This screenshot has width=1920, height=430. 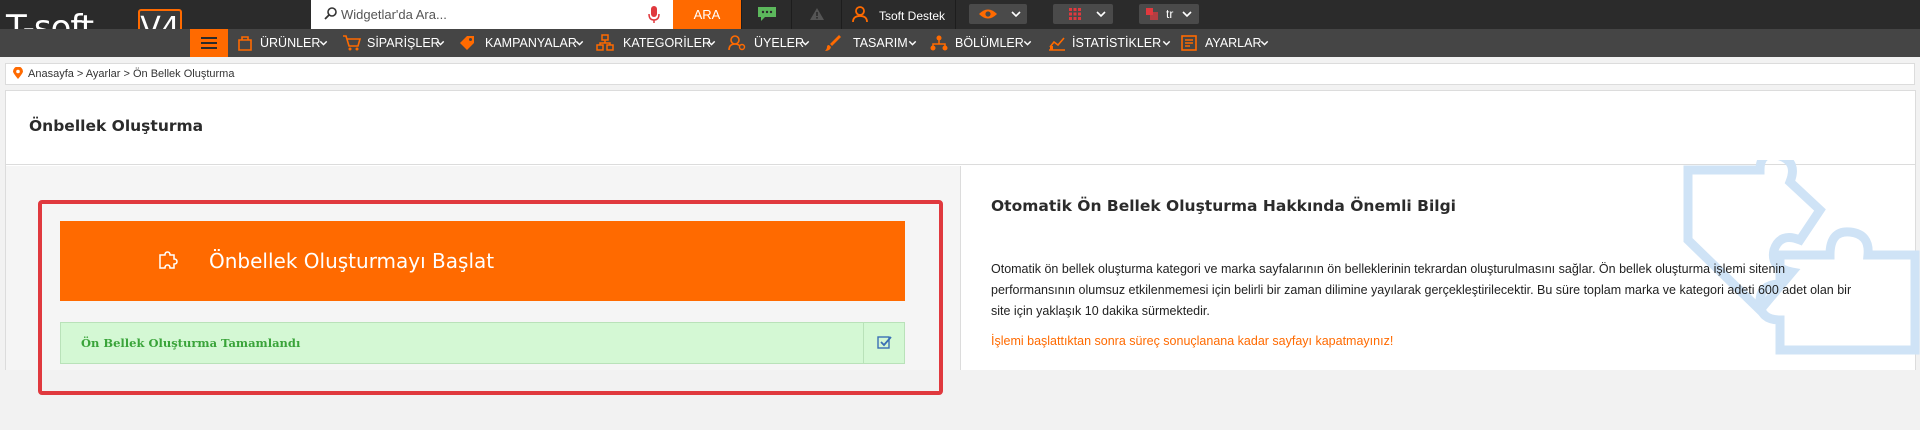 What do you see at coordinates (1075, 14) in the screenshot?
I see `grid-icon` at bounding box center [1075, 14].